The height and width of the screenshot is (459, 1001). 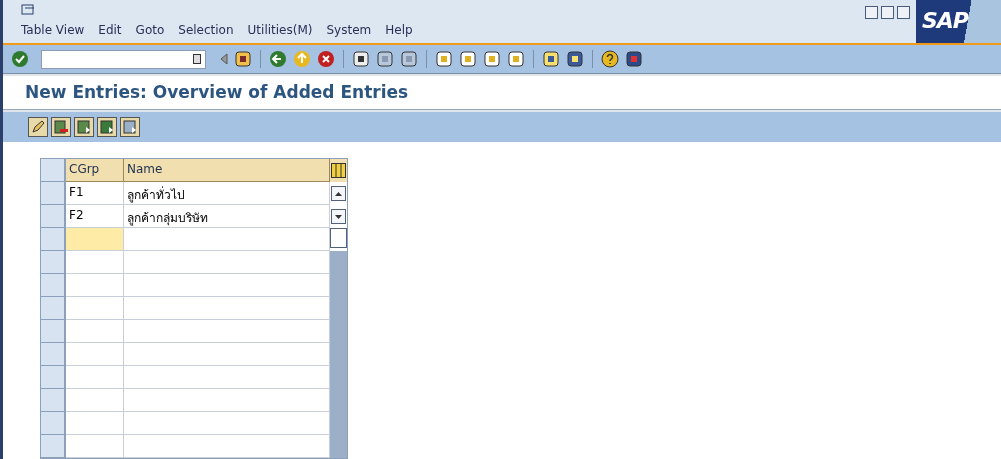 What do you see at coordinates (338, 170) in the screenshot?
I see `column-settings-icon` at bounding box center [338, 170].